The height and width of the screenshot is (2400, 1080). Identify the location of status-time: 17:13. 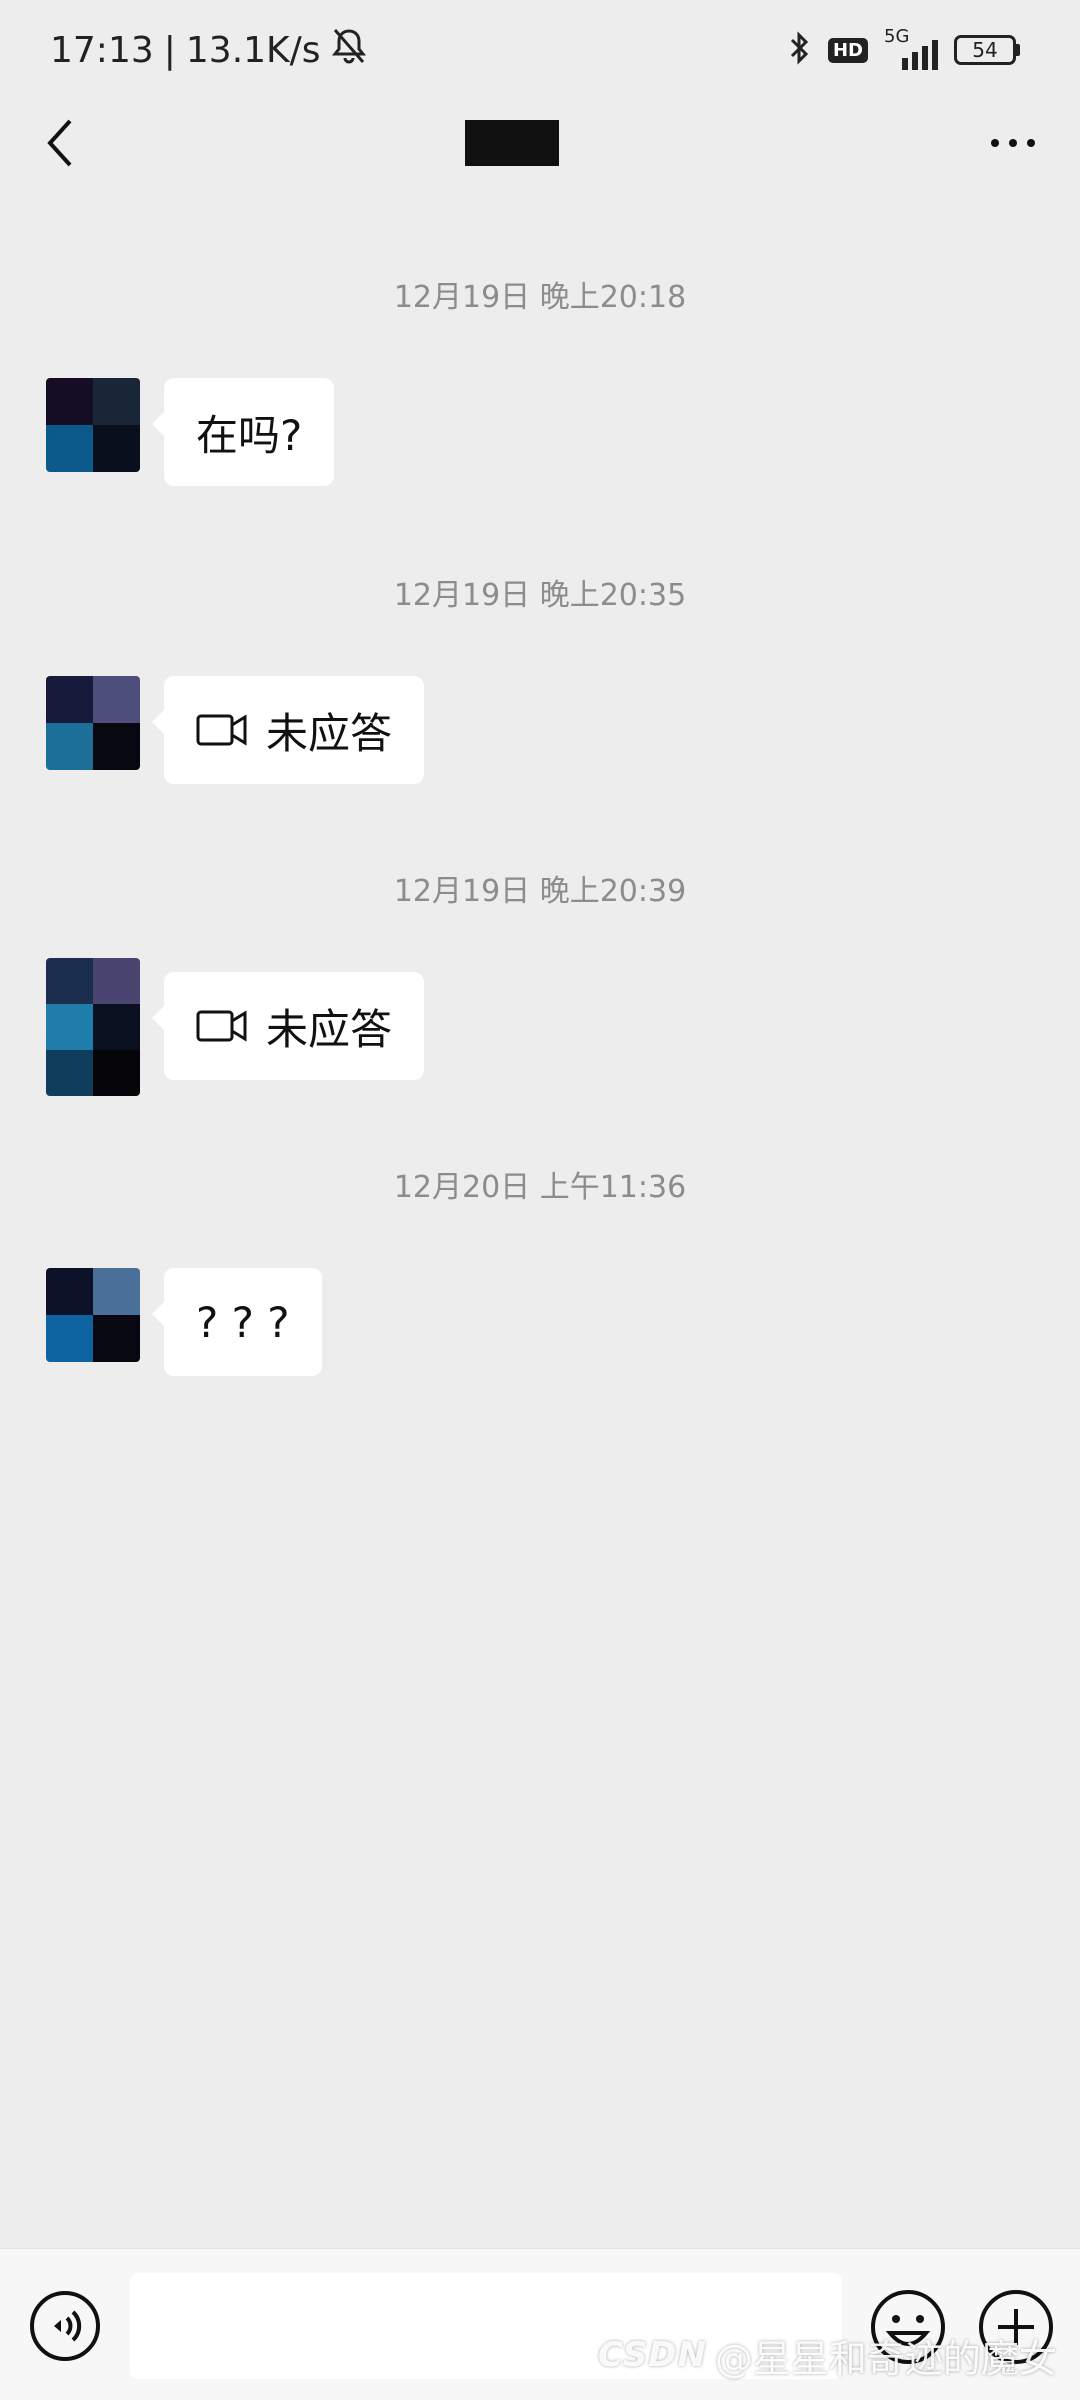
(102, 50).